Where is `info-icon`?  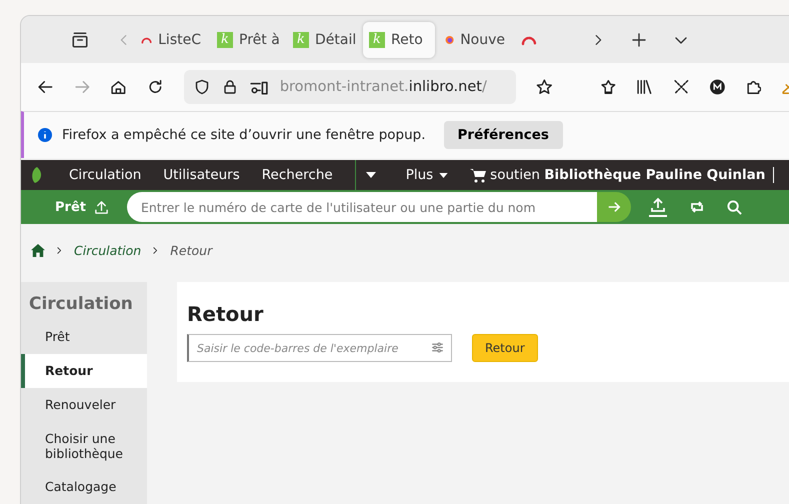 info-icon is located at coordinates (45, 135).